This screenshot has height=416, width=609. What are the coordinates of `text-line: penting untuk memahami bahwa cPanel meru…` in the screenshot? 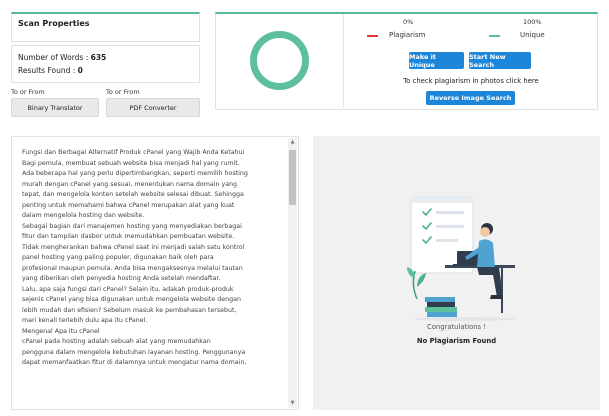 It's located at (128, 205).